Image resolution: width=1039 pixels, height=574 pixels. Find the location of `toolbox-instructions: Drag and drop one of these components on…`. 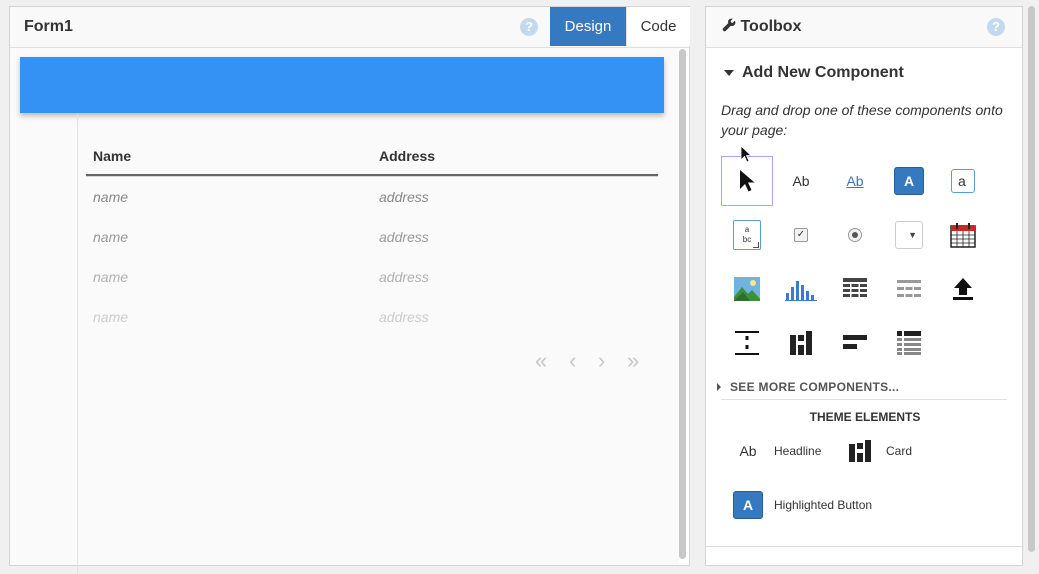

toolbox-instructions: Drag and drop one of these components on… is located at coordinates (862, 120).